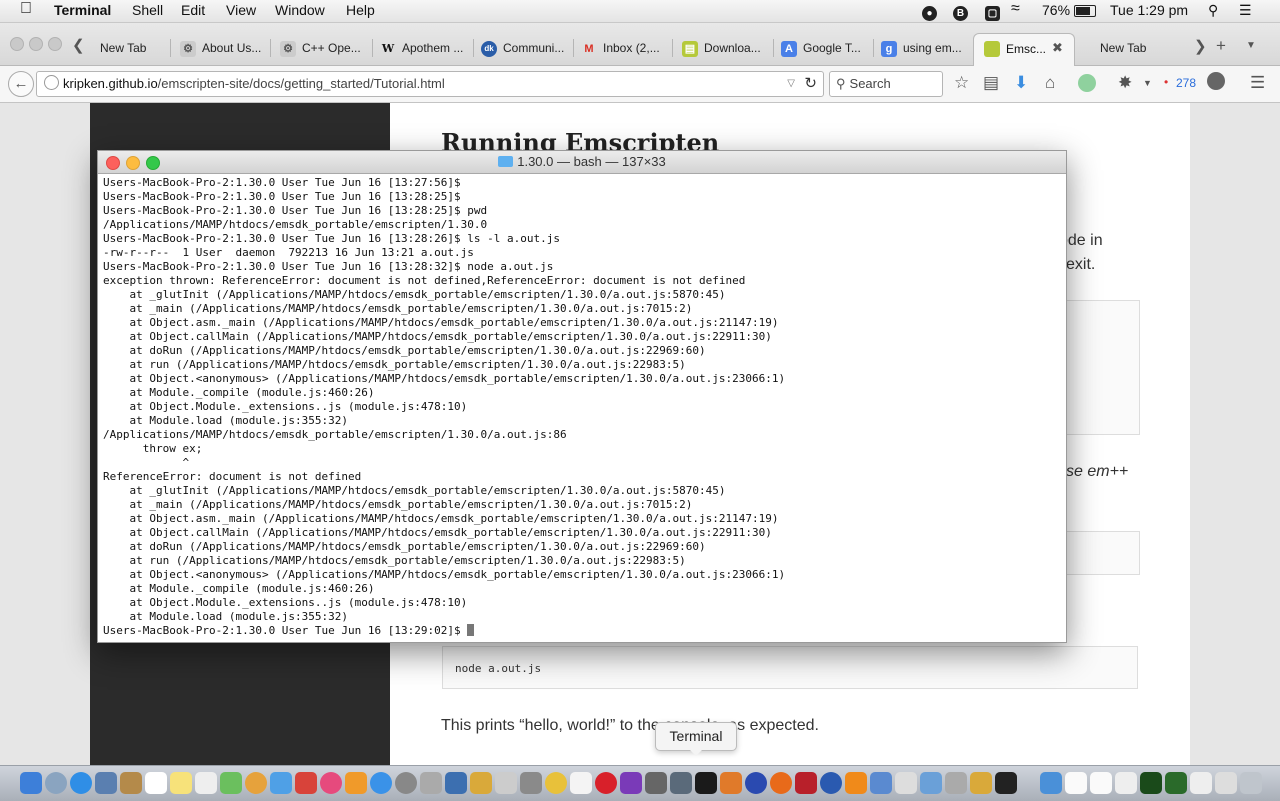 This screenshot has height=801, width=1280. I want to click on reminders-icon, so click(206, 783).